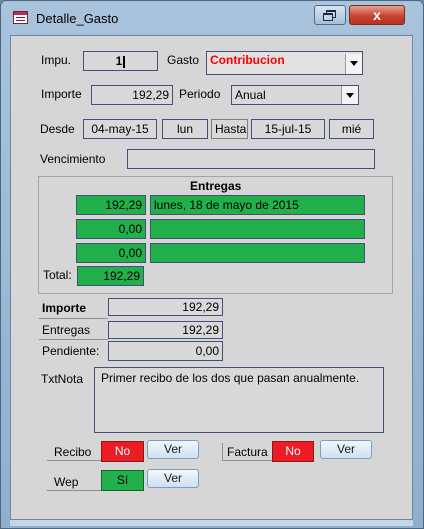 This screenshot has height=529, width=424. Describe the element at coordinates (73, 452) in the screenshot. I see `recibo-label: Recibo` at that location.